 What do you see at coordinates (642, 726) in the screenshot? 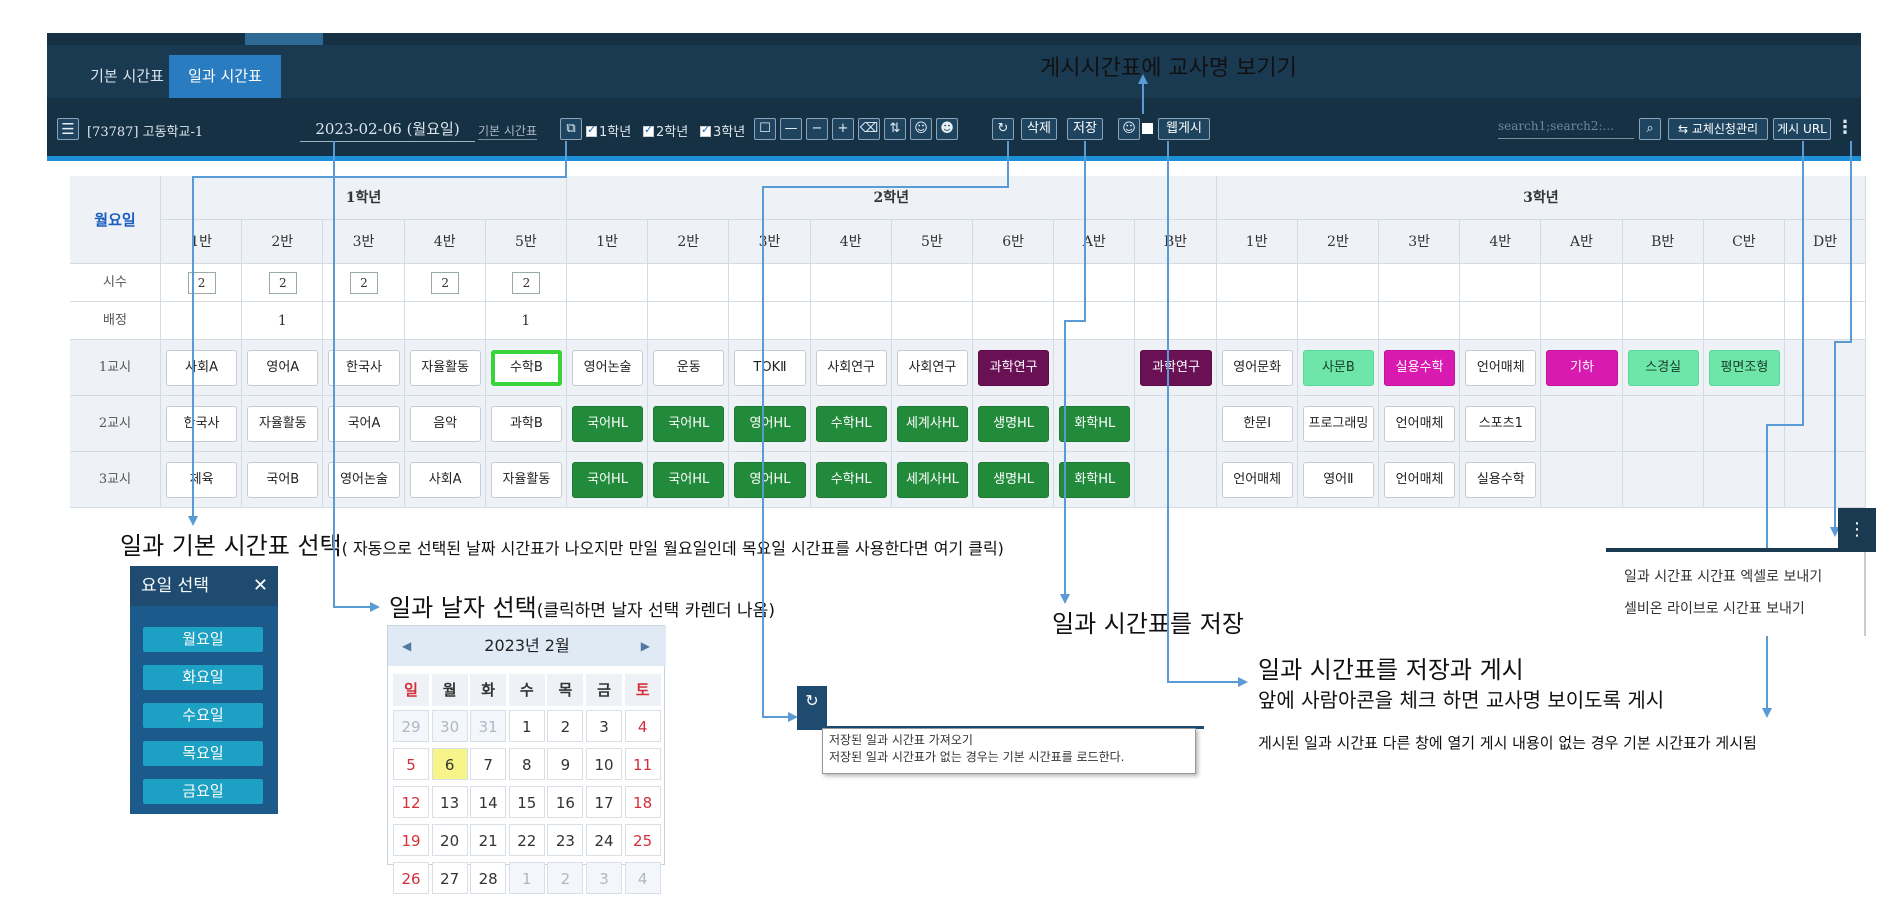
I see `calendar-day: 4` at bounding box center [642, 726].